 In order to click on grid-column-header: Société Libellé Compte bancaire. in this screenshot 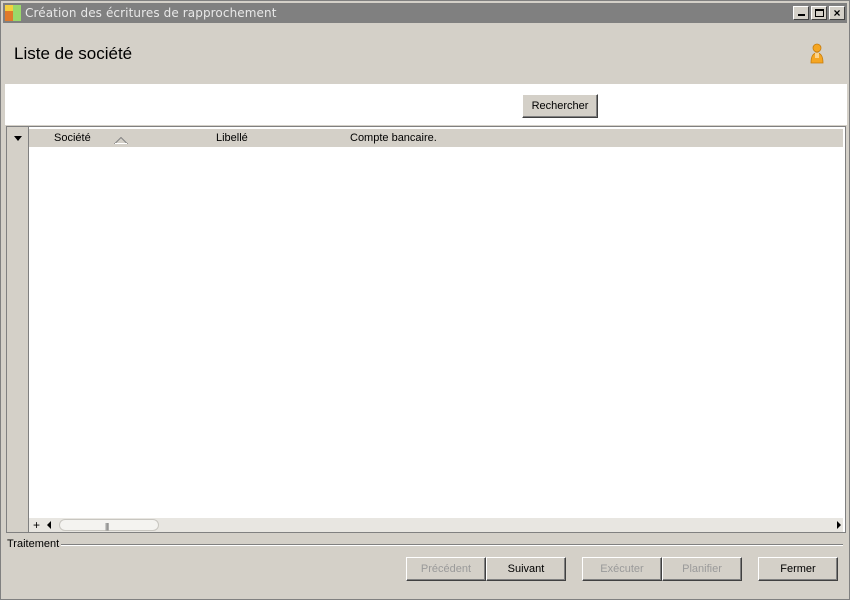, I will do `click(436, 138)`.